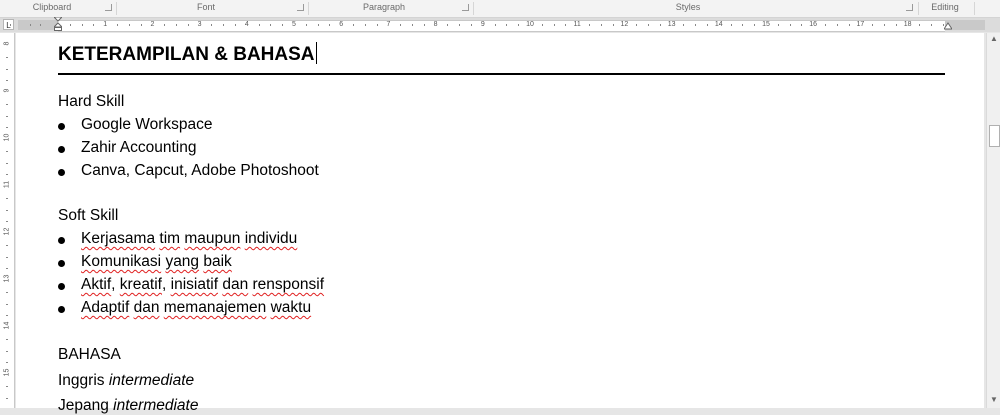  Describe the element at coordinates (993, 220) in the screenshot. I see `vertical-scrollbar: ▲ ▼` at that location.